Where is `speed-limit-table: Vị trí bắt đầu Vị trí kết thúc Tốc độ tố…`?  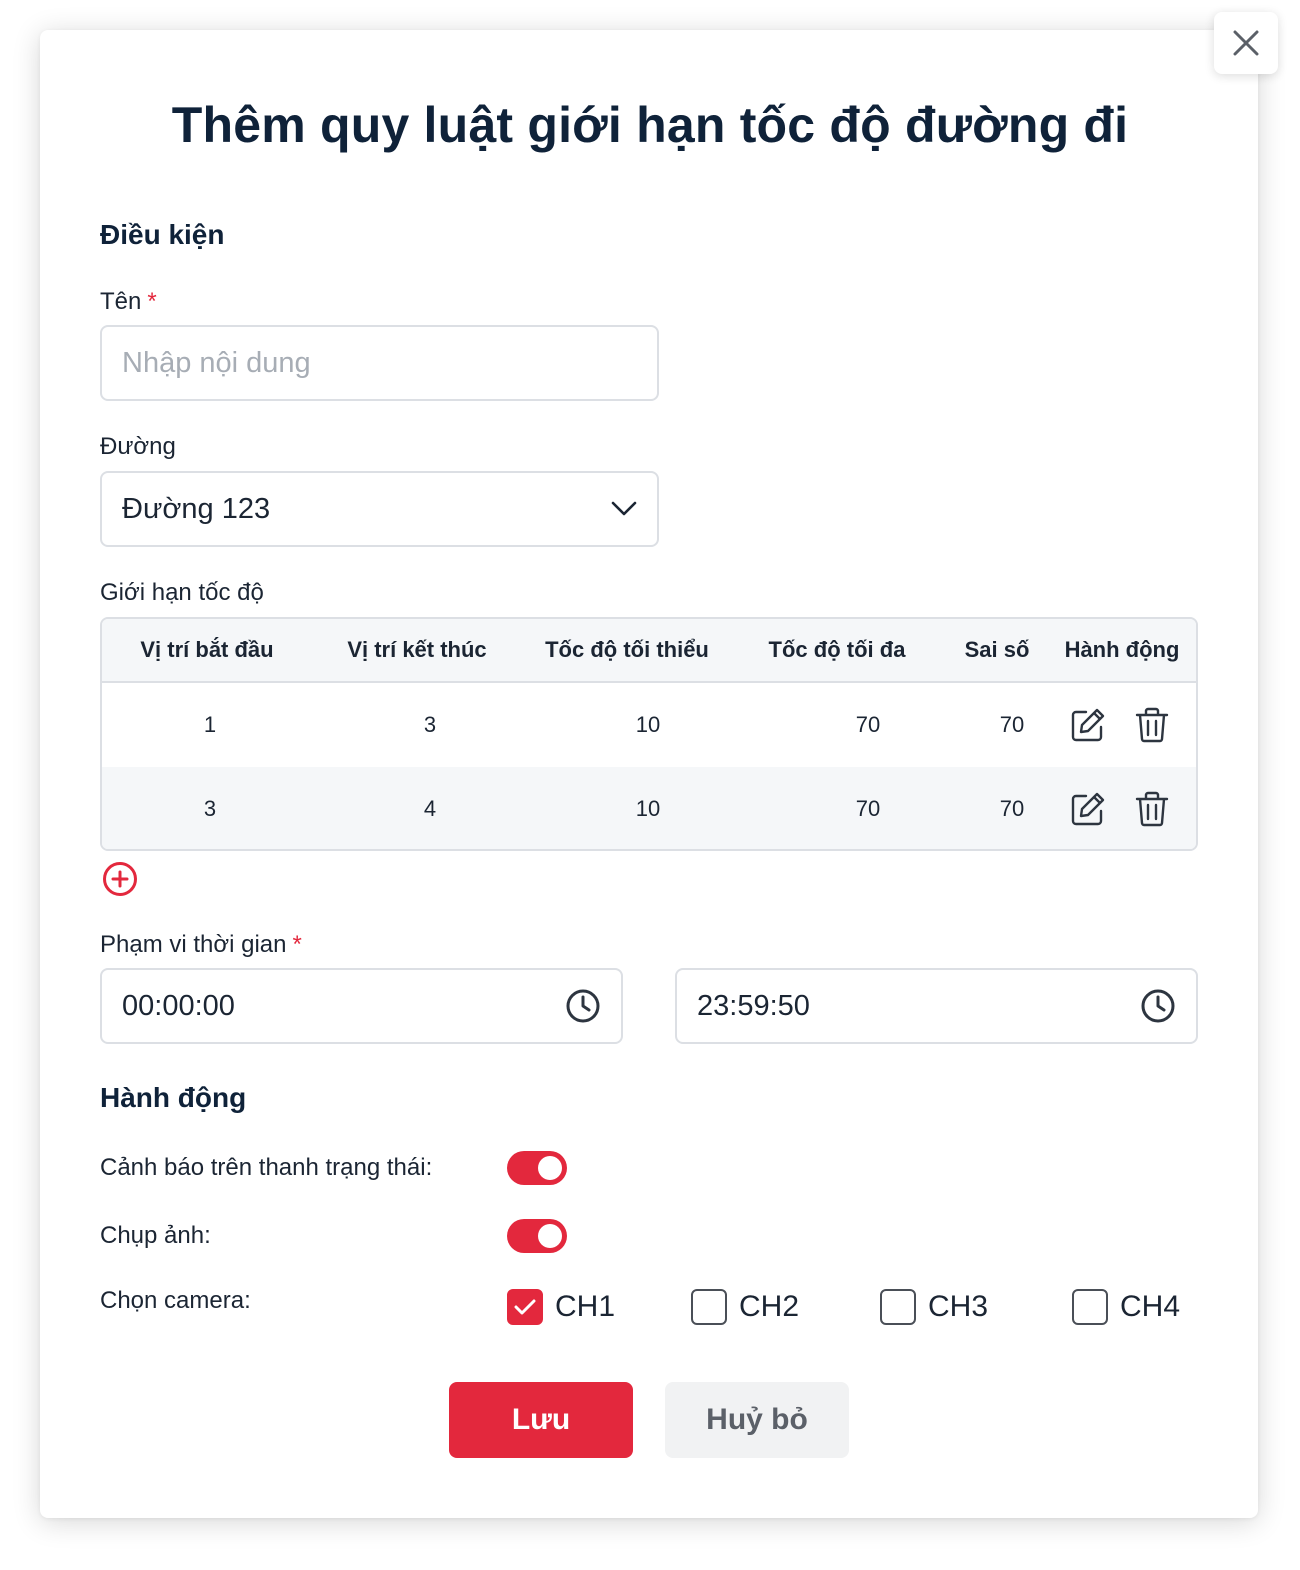 speed-limit-table: Vị trí bắt đầu Vị trí kết thúc Tốc độ tố… is located at coordinates (649, 734).